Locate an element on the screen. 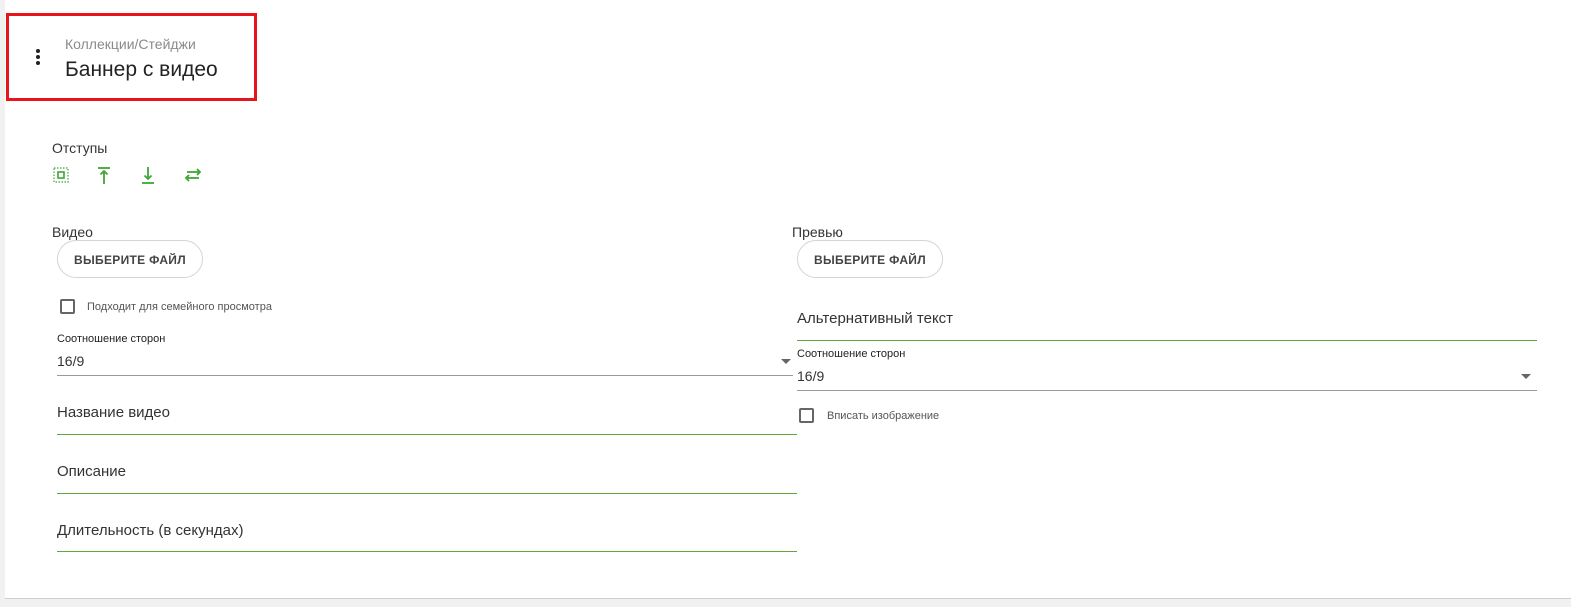  video-description-placeholder: Описание is located at coordinates (92, 471).